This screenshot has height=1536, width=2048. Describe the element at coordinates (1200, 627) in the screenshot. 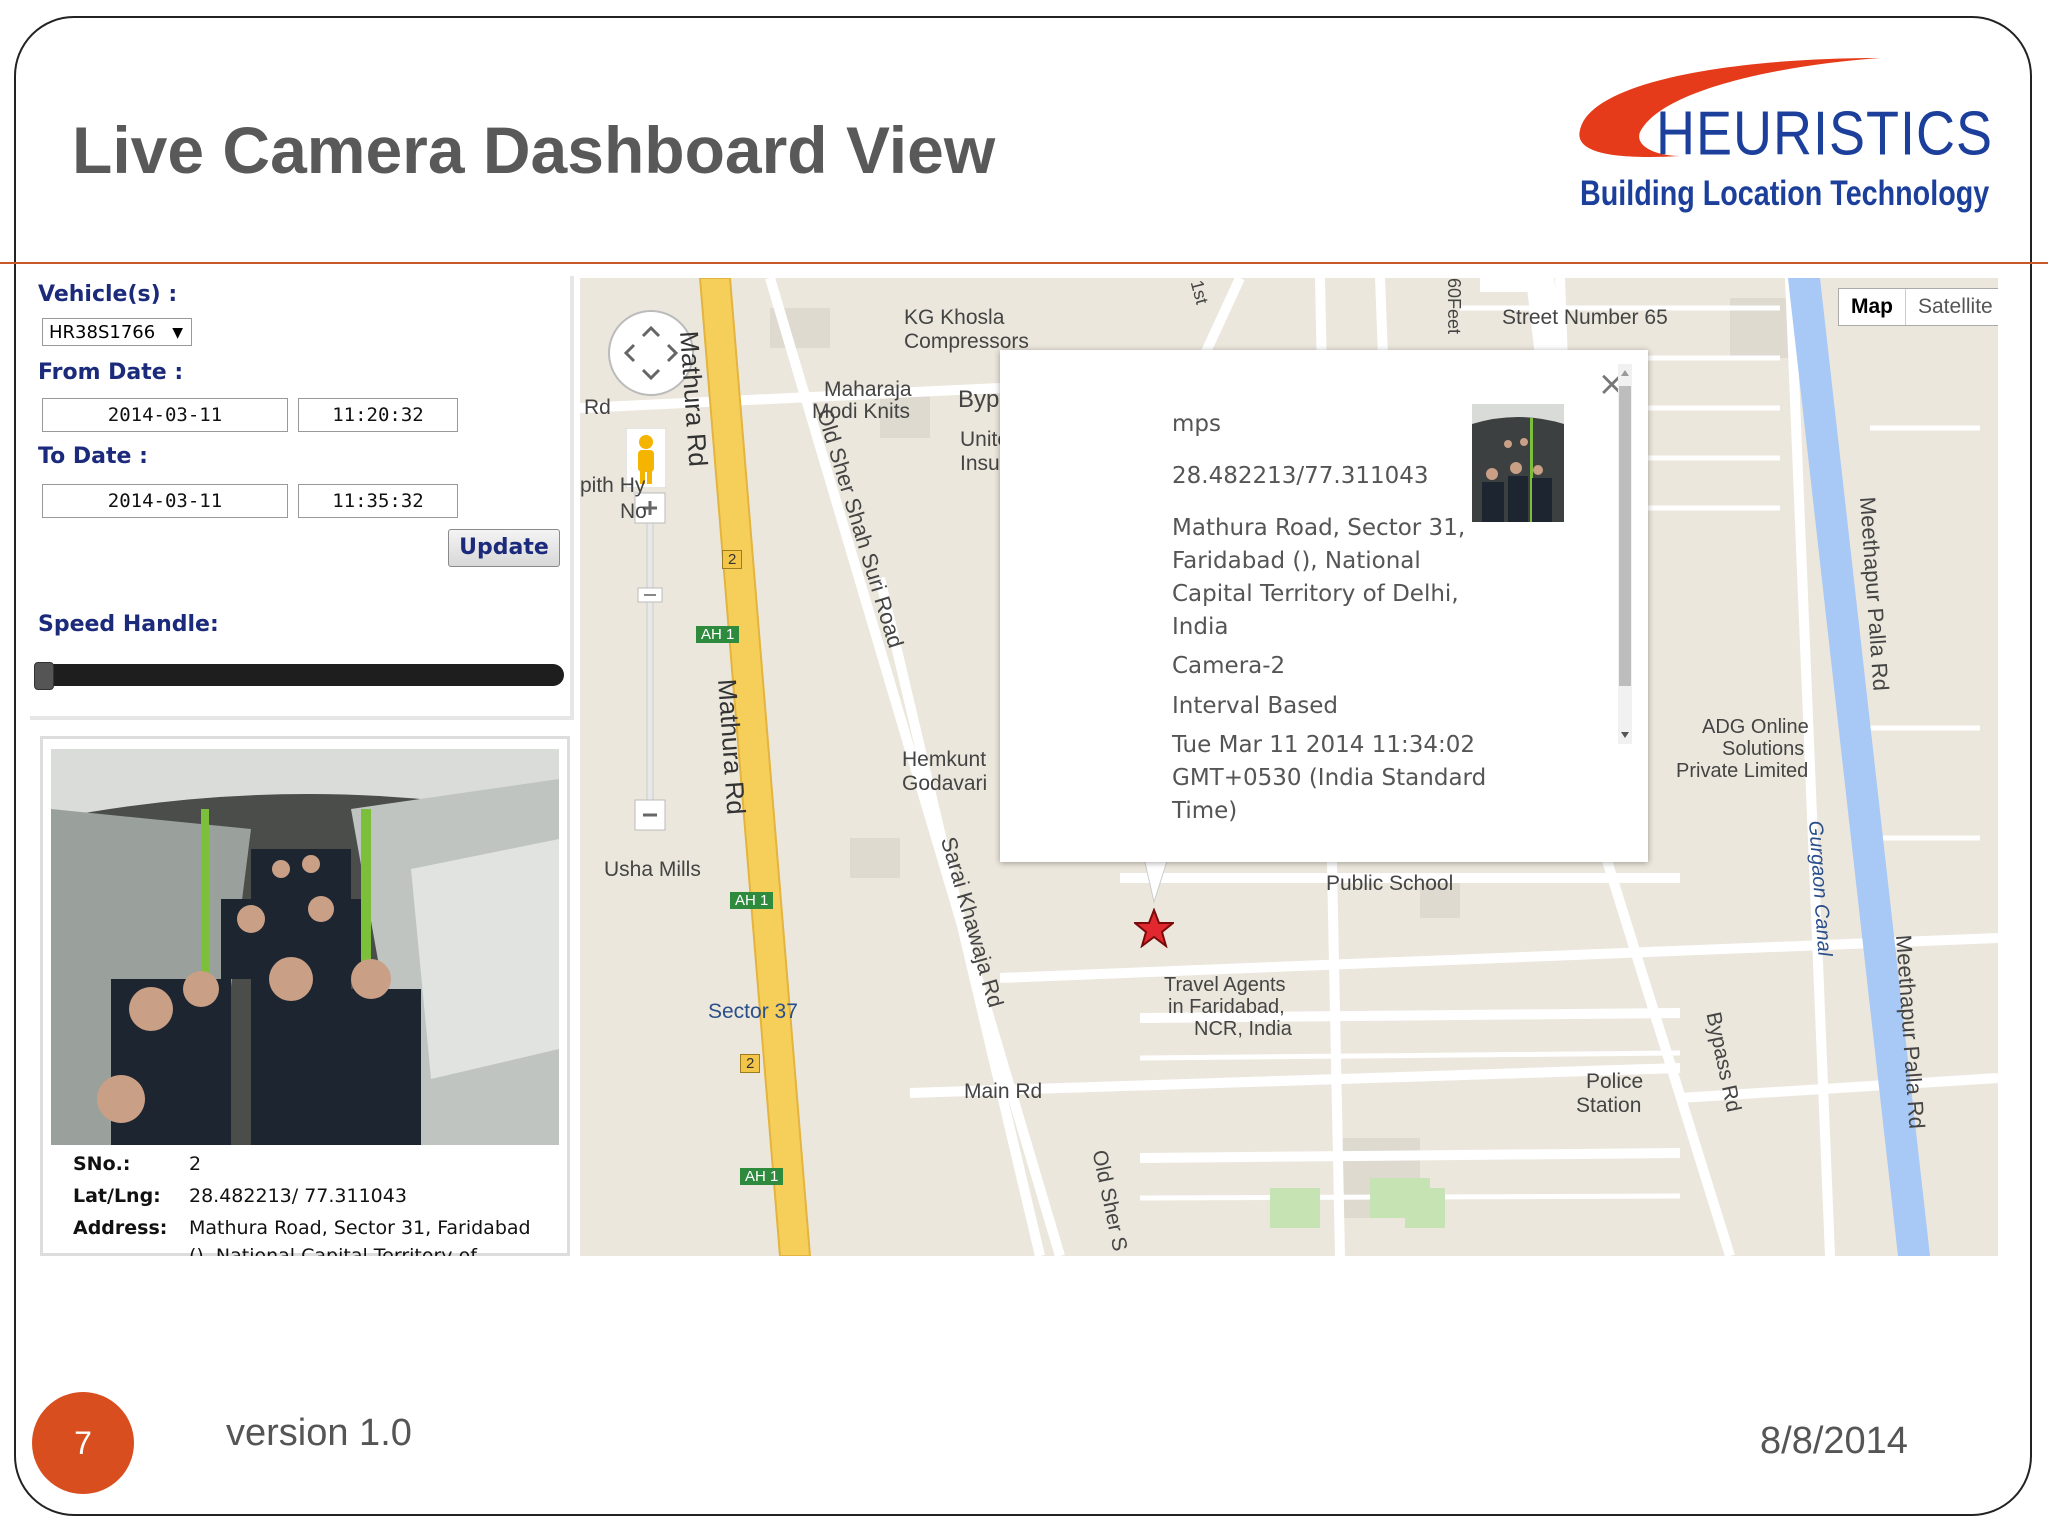

I see `popup-address-line: India` at that location.